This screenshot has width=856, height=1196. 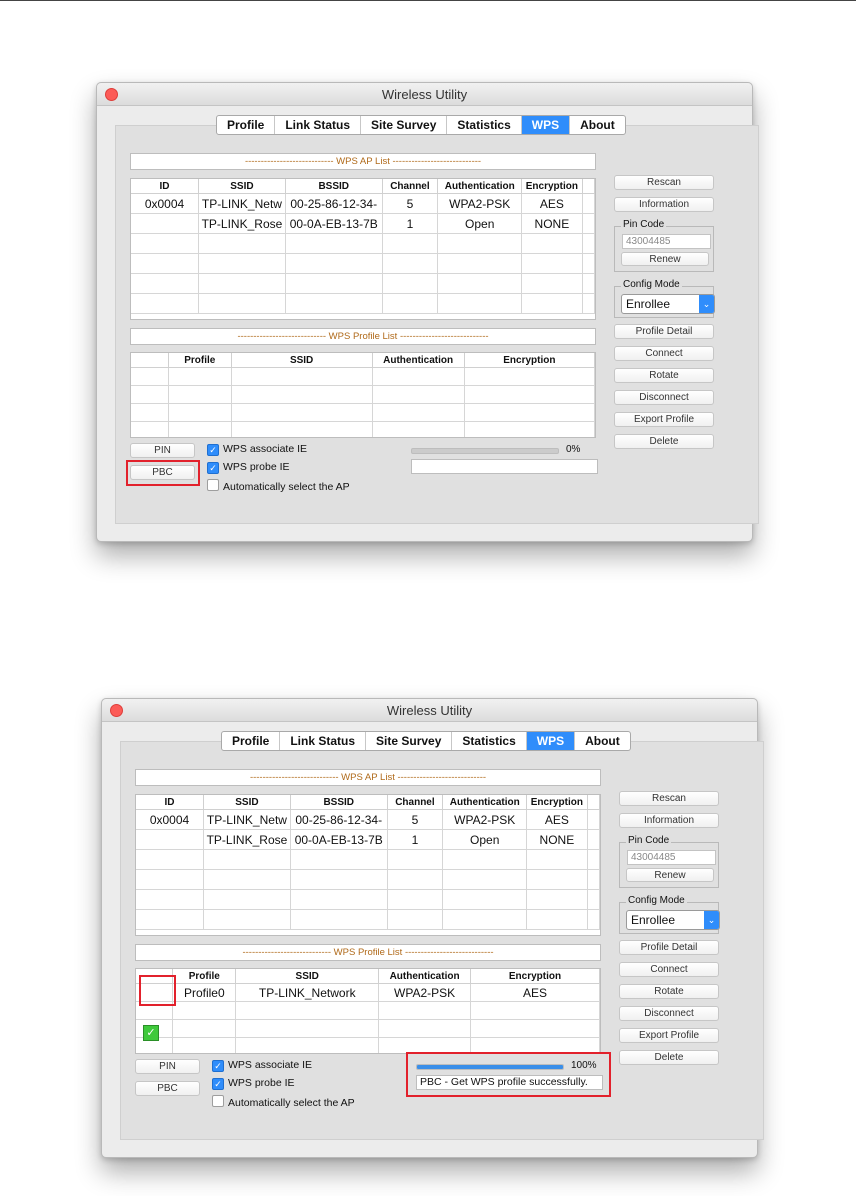 I want to click on checkbox-label: WPS probe IE, so click(x=261, y=1083).